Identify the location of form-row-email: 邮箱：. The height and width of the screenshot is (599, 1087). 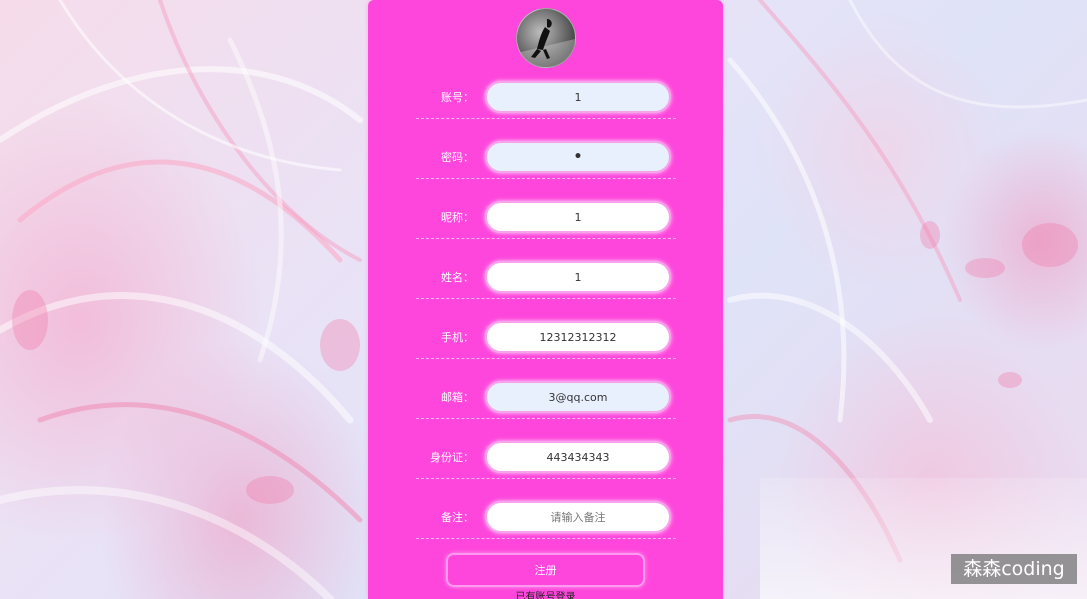
(546, 398).